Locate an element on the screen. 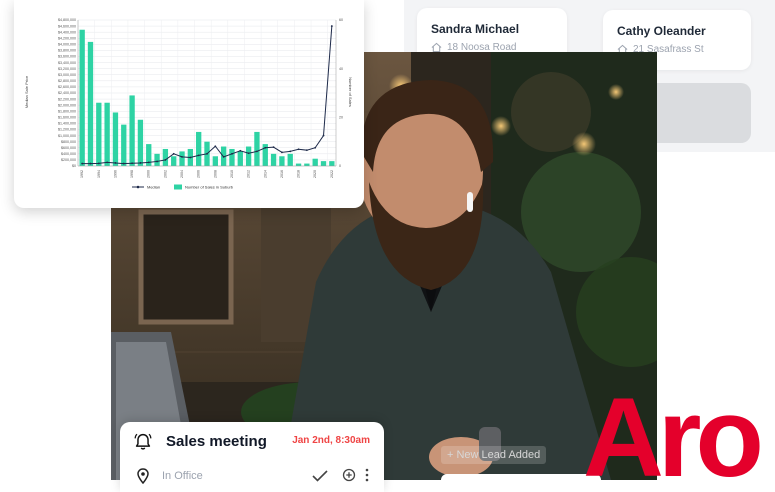  location-pin-icon is located at coordinates (143, 476).